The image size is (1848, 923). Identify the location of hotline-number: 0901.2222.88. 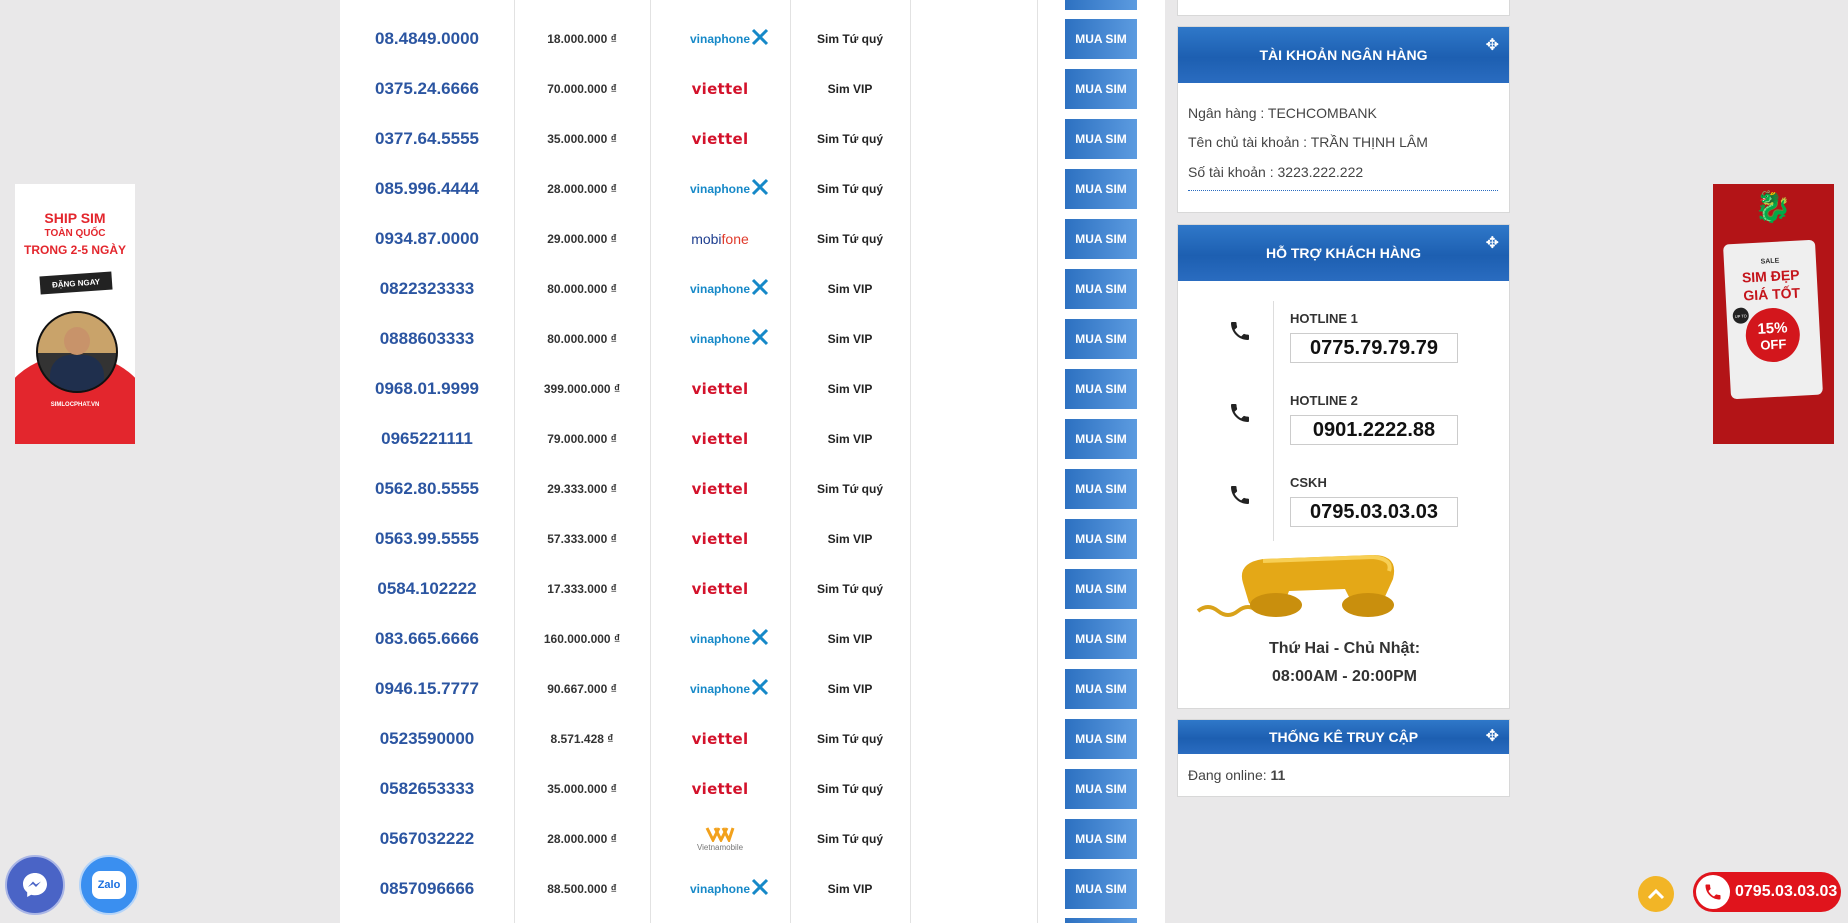
(1374, 430).